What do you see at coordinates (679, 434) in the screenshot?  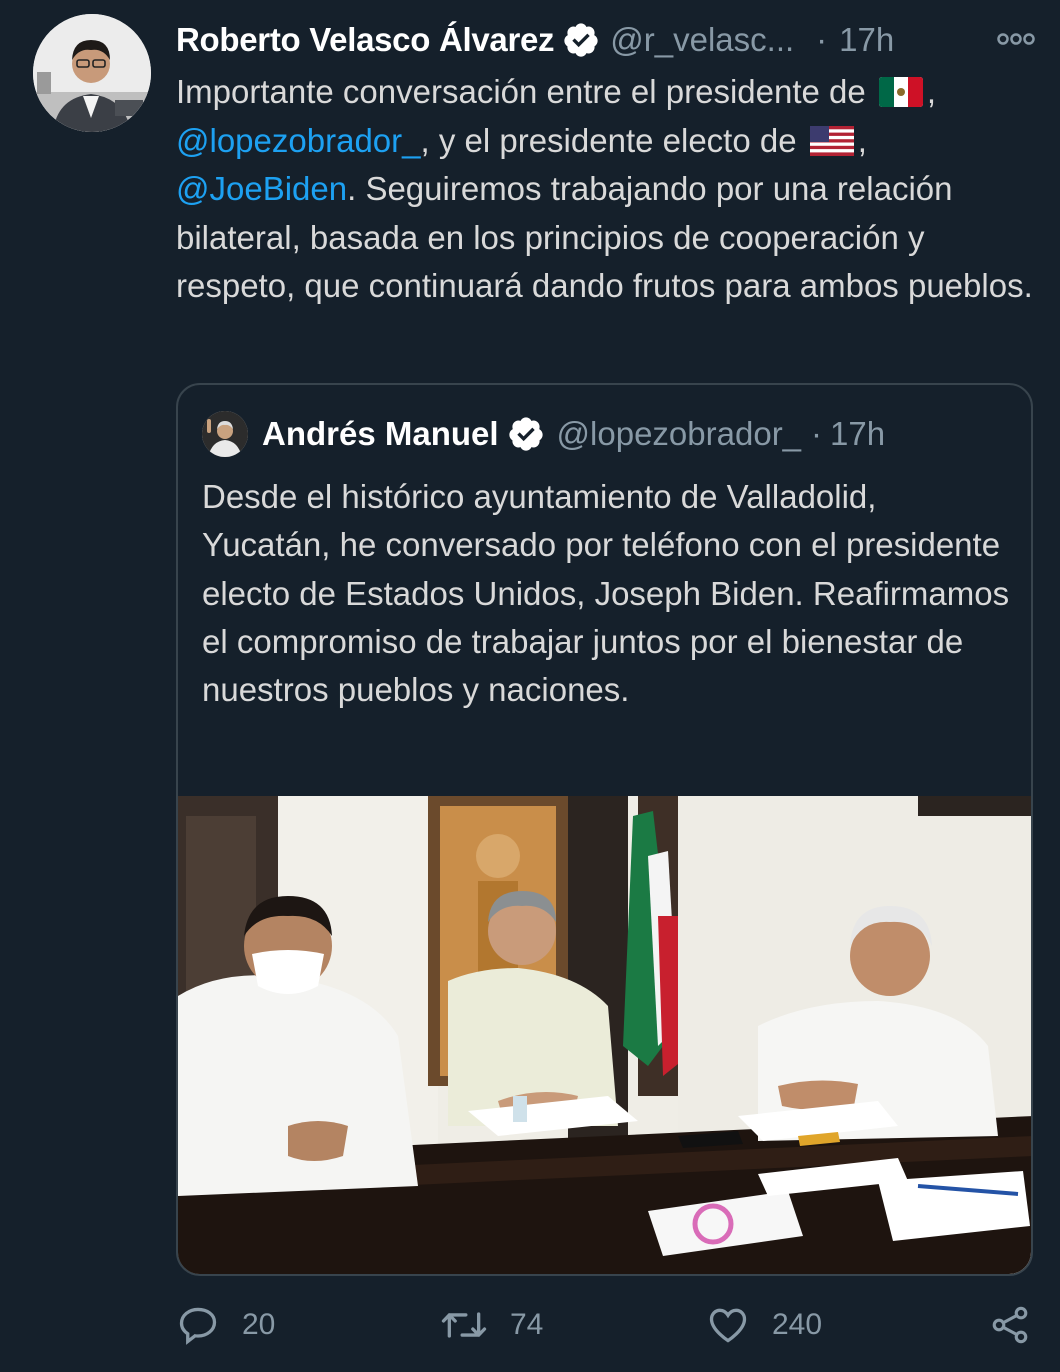 I see `quoted-author-handle: @lopezobrador_` at bounding box center [679, 434].